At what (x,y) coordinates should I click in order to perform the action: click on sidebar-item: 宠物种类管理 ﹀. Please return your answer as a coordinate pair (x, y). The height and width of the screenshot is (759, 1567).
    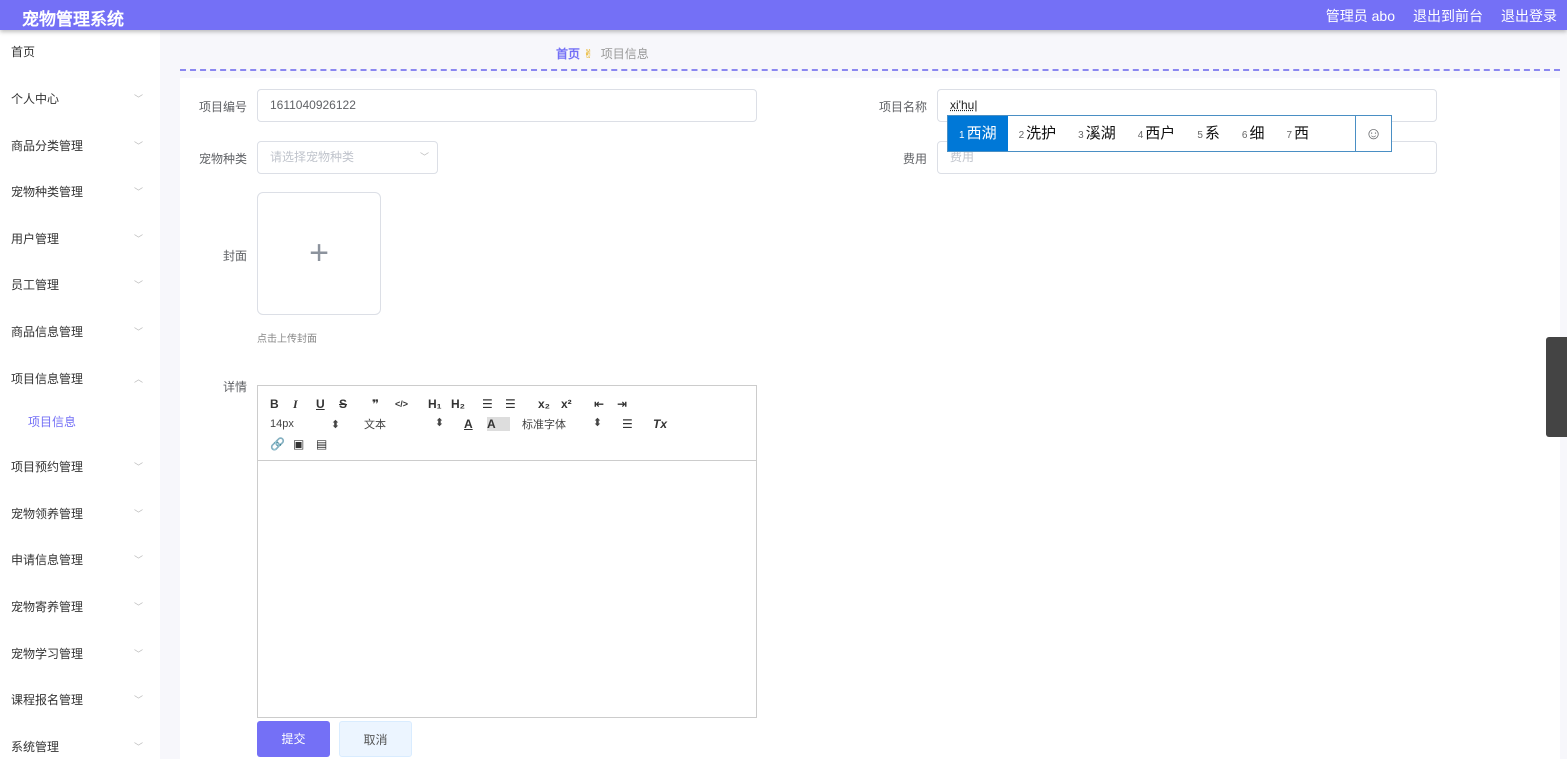
    Looking at the image, I should click on (81, 192).